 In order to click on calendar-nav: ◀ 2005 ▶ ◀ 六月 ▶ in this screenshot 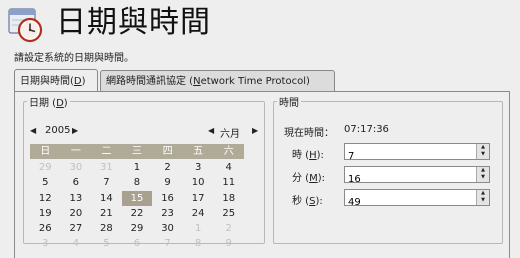, I will do `click(145, 132)`.